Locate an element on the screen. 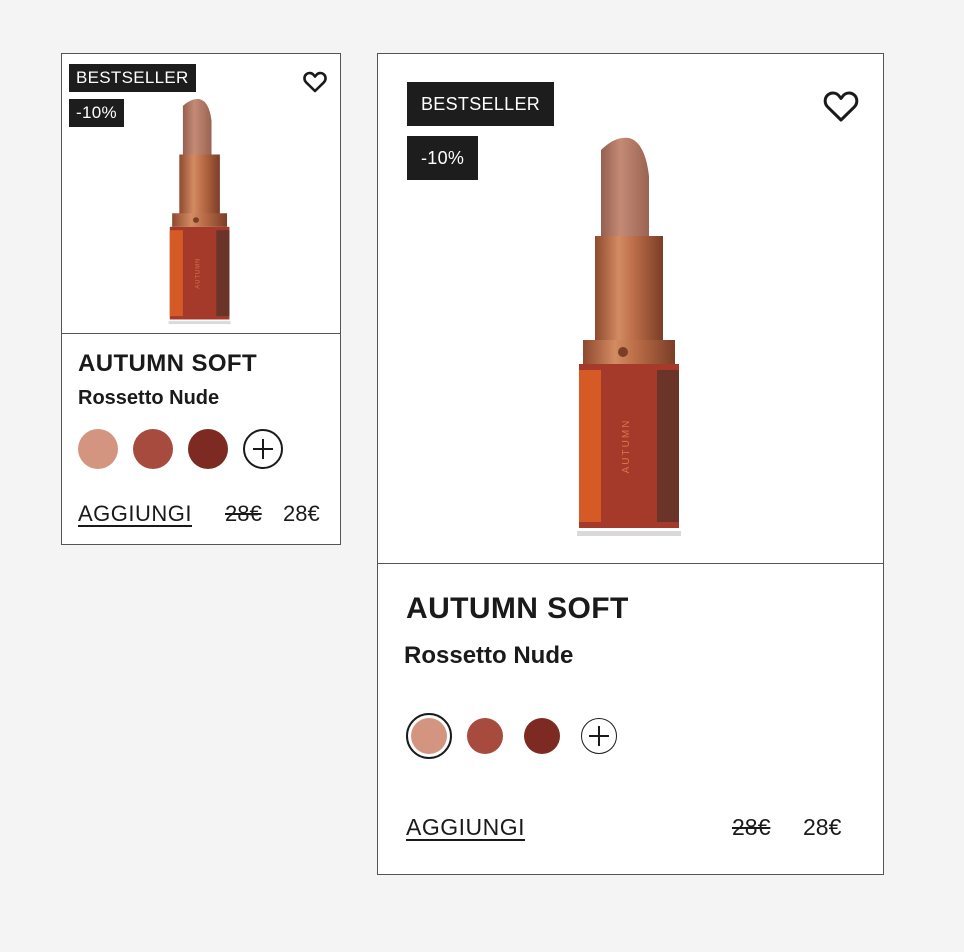 The image size is (964, 952). product-image-area: BESTSELLER -10% AUTUMN is located at coordinates (201, 194).